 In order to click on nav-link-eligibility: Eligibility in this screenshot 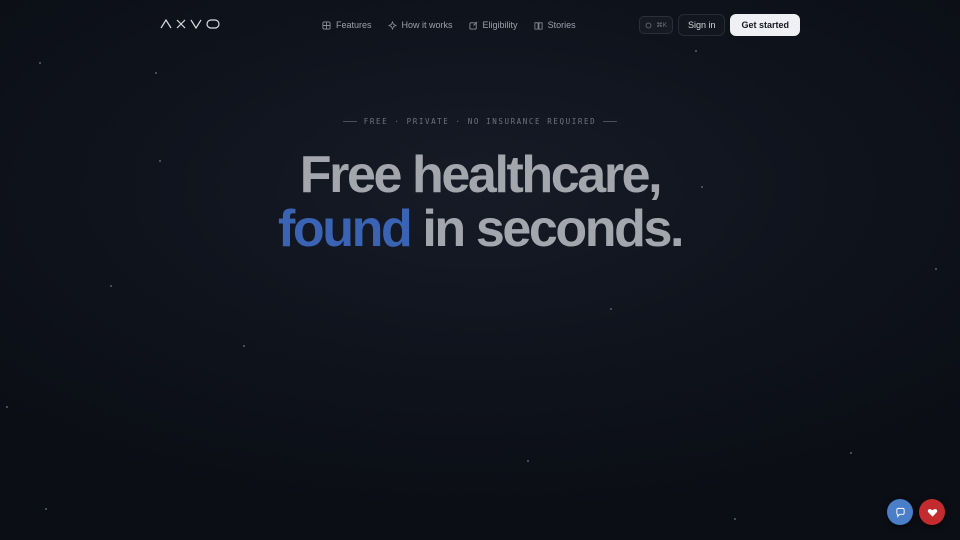, I will do `click(493, 25)`.